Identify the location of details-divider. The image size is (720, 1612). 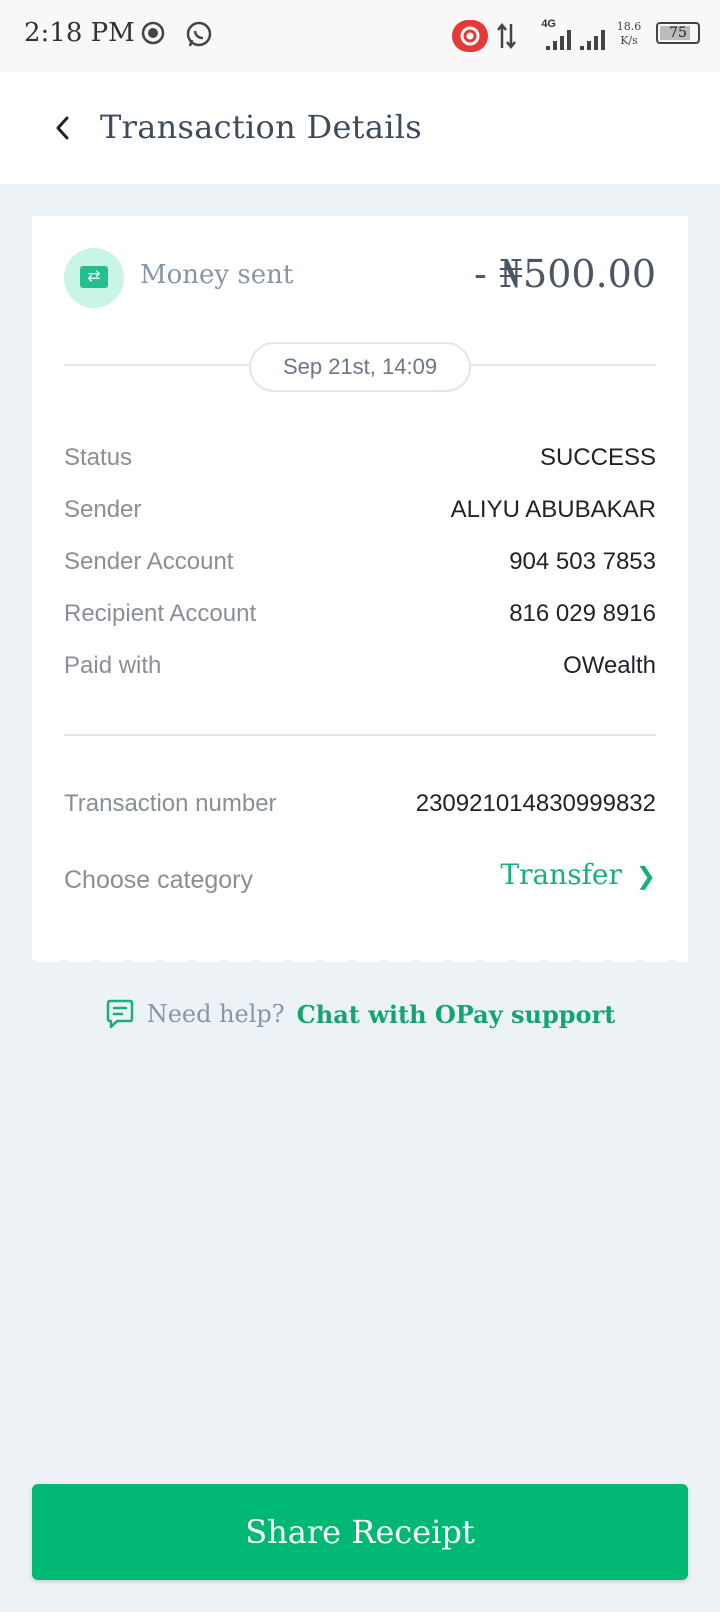
(360, 735).